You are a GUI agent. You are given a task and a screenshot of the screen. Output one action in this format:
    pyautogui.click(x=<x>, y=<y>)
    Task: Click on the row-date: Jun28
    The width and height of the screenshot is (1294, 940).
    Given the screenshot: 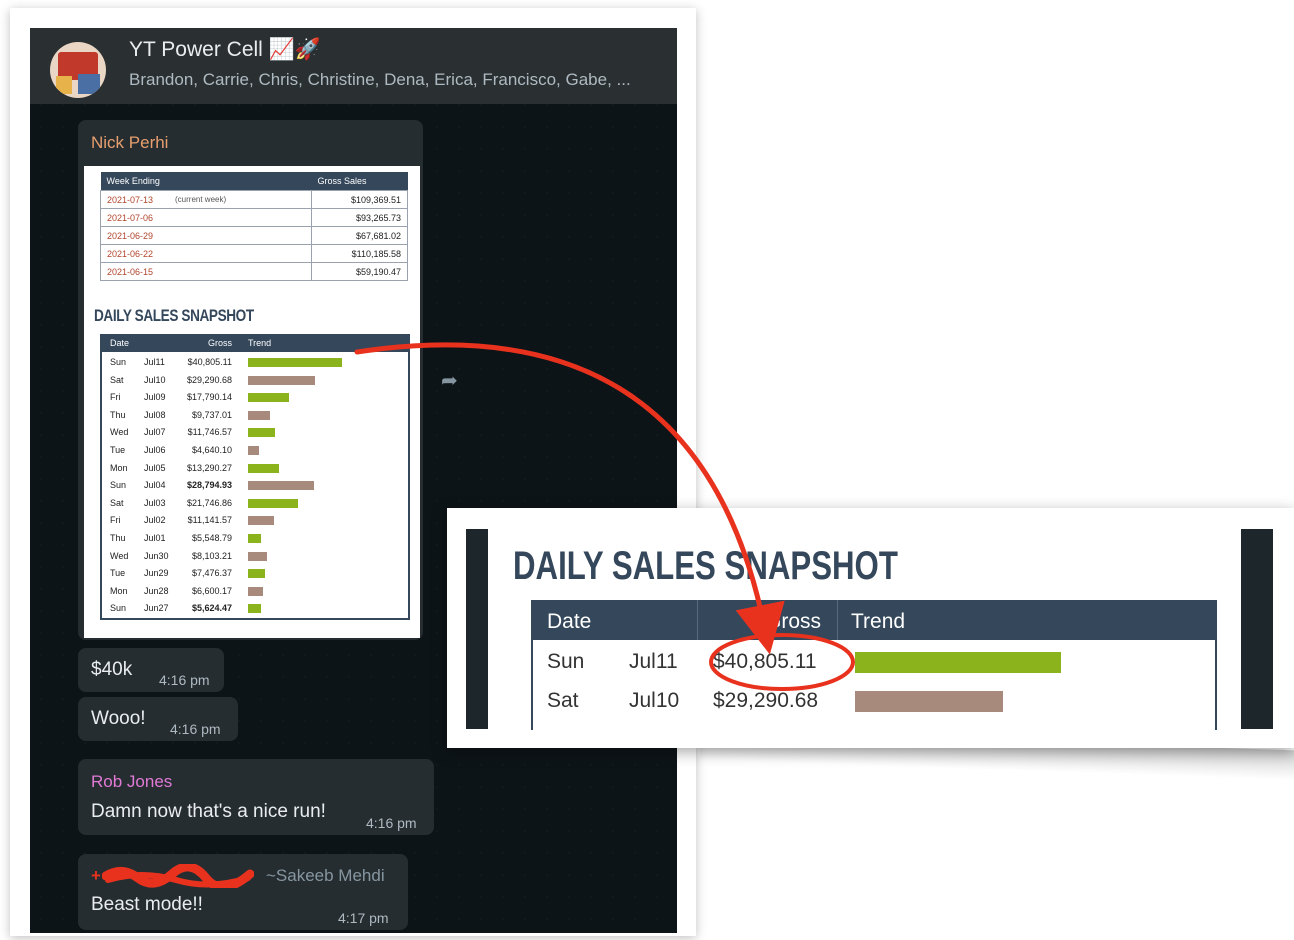 What is the action you would take?
    pyautogui.click(x=156, y=590)
    